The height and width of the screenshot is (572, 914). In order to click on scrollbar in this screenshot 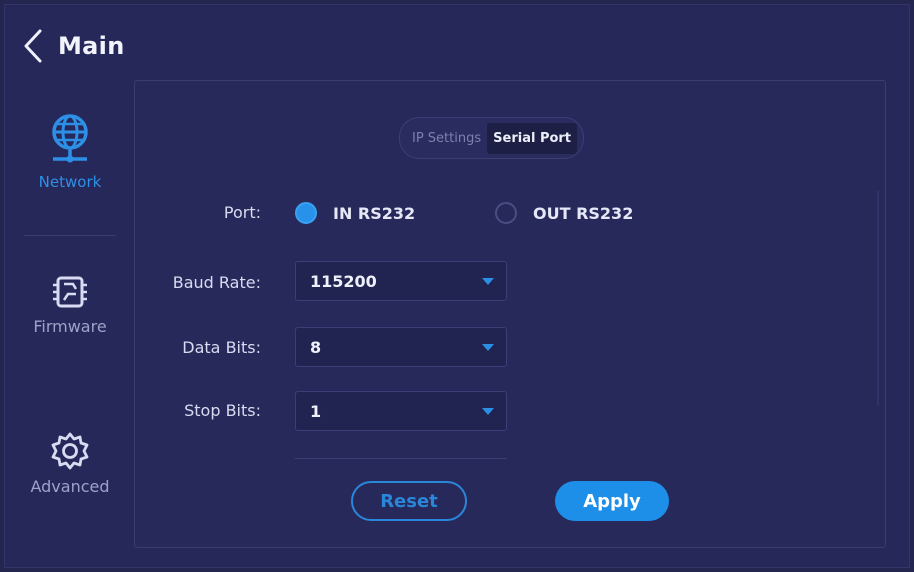, I will do `click(878, 298)`.